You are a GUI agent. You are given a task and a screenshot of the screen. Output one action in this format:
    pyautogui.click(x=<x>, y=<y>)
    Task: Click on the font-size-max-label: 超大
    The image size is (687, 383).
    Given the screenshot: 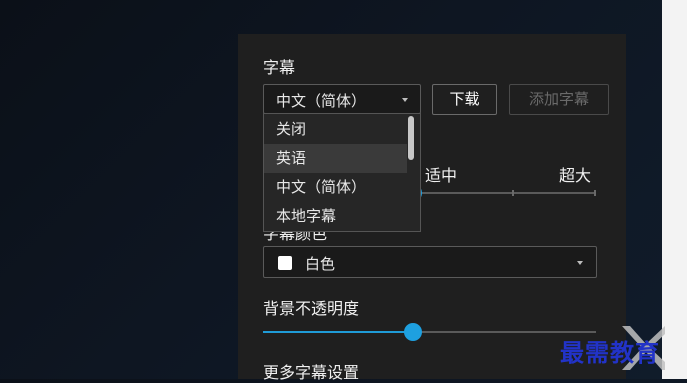 What is the action you would take?
    pyautogui.click(x=575, y=175)
    